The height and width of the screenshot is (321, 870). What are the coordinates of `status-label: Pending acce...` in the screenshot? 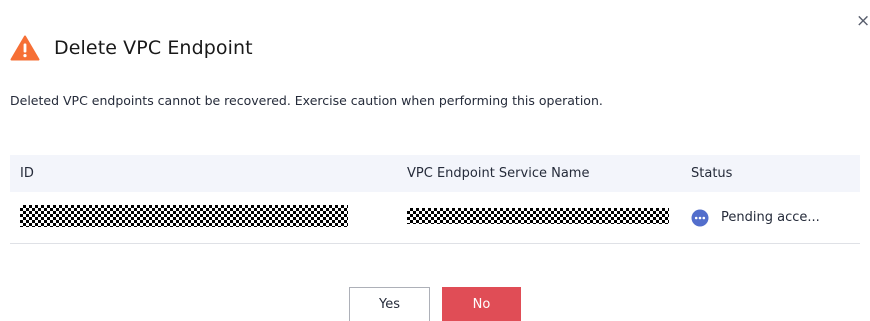 It's located at (770, 217).